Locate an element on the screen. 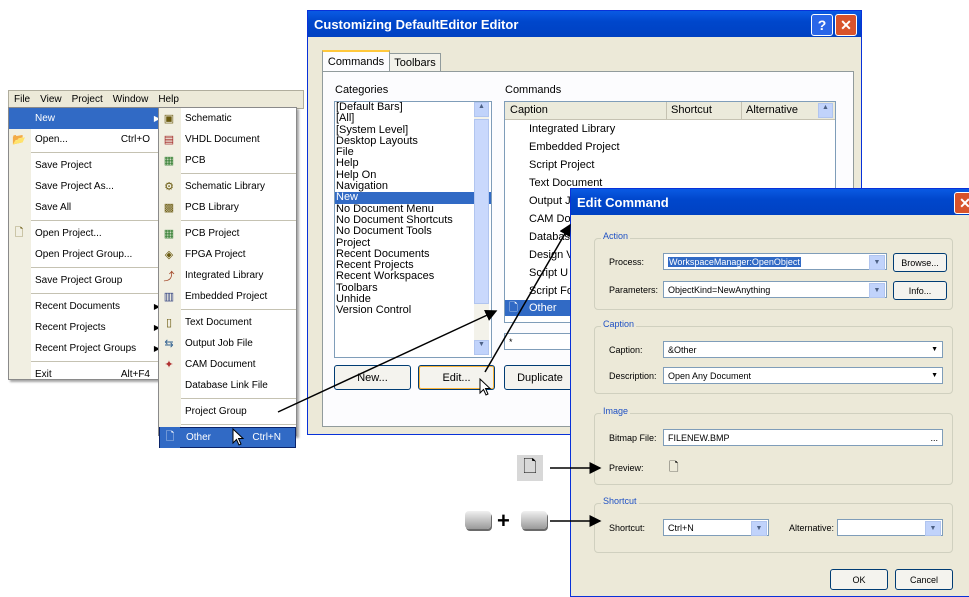 Image resolution: width=969 pixels, height=597 pixels. arrow-edit-to-dialog is located at coordinates (527, 298).